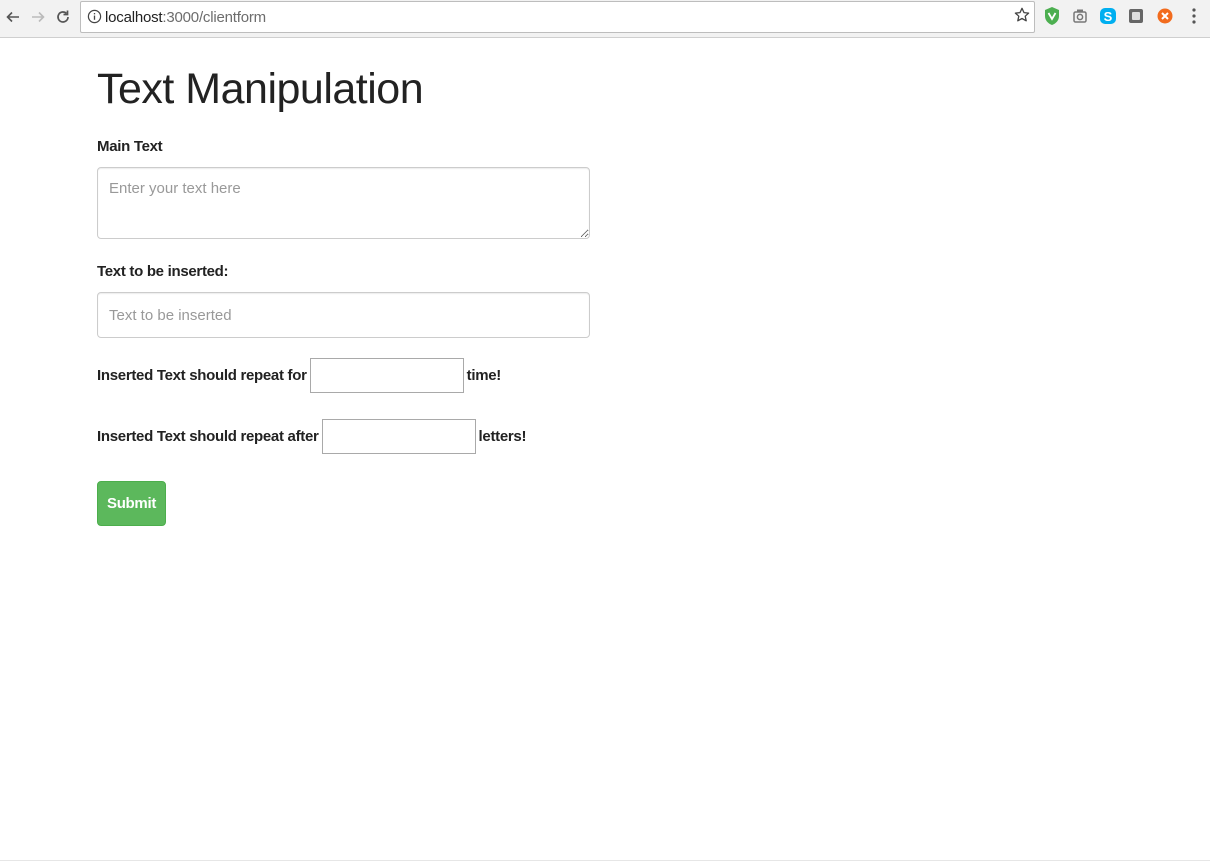 Image resolution: width=1210 pixels, height=864 pixels. I want to click on repeat-times-input, so click(386, 375).